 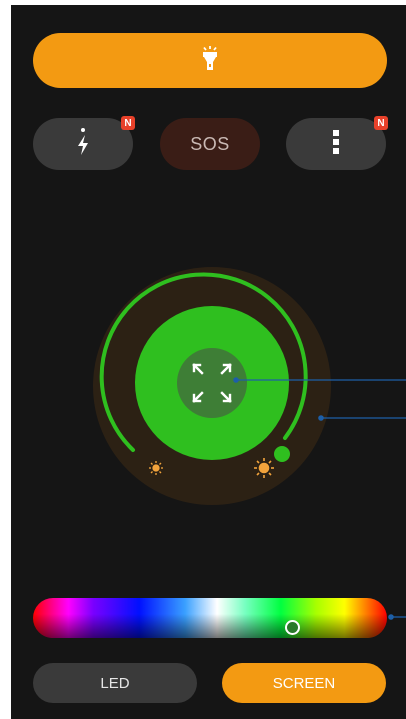 I want to click on led-mode-label: LED, so click(x=115, y=683).